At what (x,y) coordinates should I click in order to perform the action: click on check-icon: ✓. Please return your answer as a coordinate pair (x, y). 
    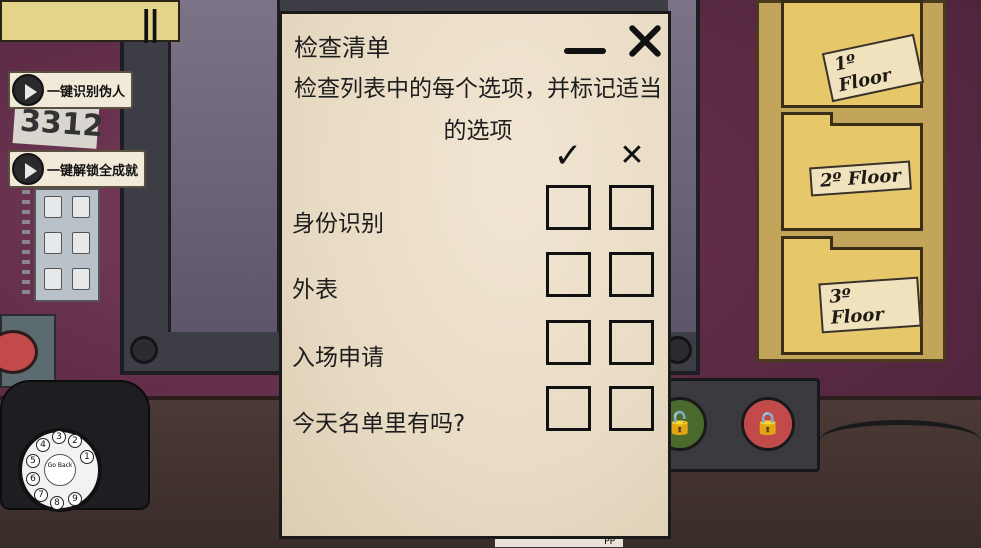
    Looking at the image, I should click on (568, 156).